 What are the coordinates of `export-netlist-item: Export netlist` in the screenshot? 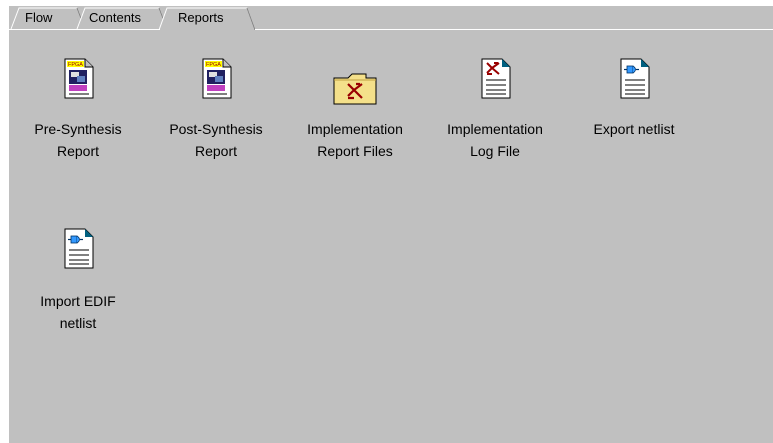 It's located at (634, 118).